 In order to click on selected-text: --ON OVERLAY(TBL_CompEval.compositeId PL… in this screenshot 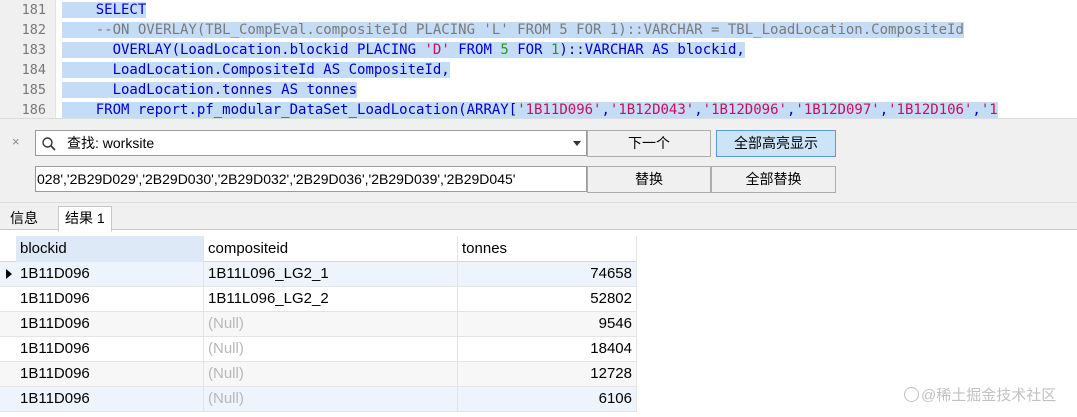, I will do `click(513, 30)`.